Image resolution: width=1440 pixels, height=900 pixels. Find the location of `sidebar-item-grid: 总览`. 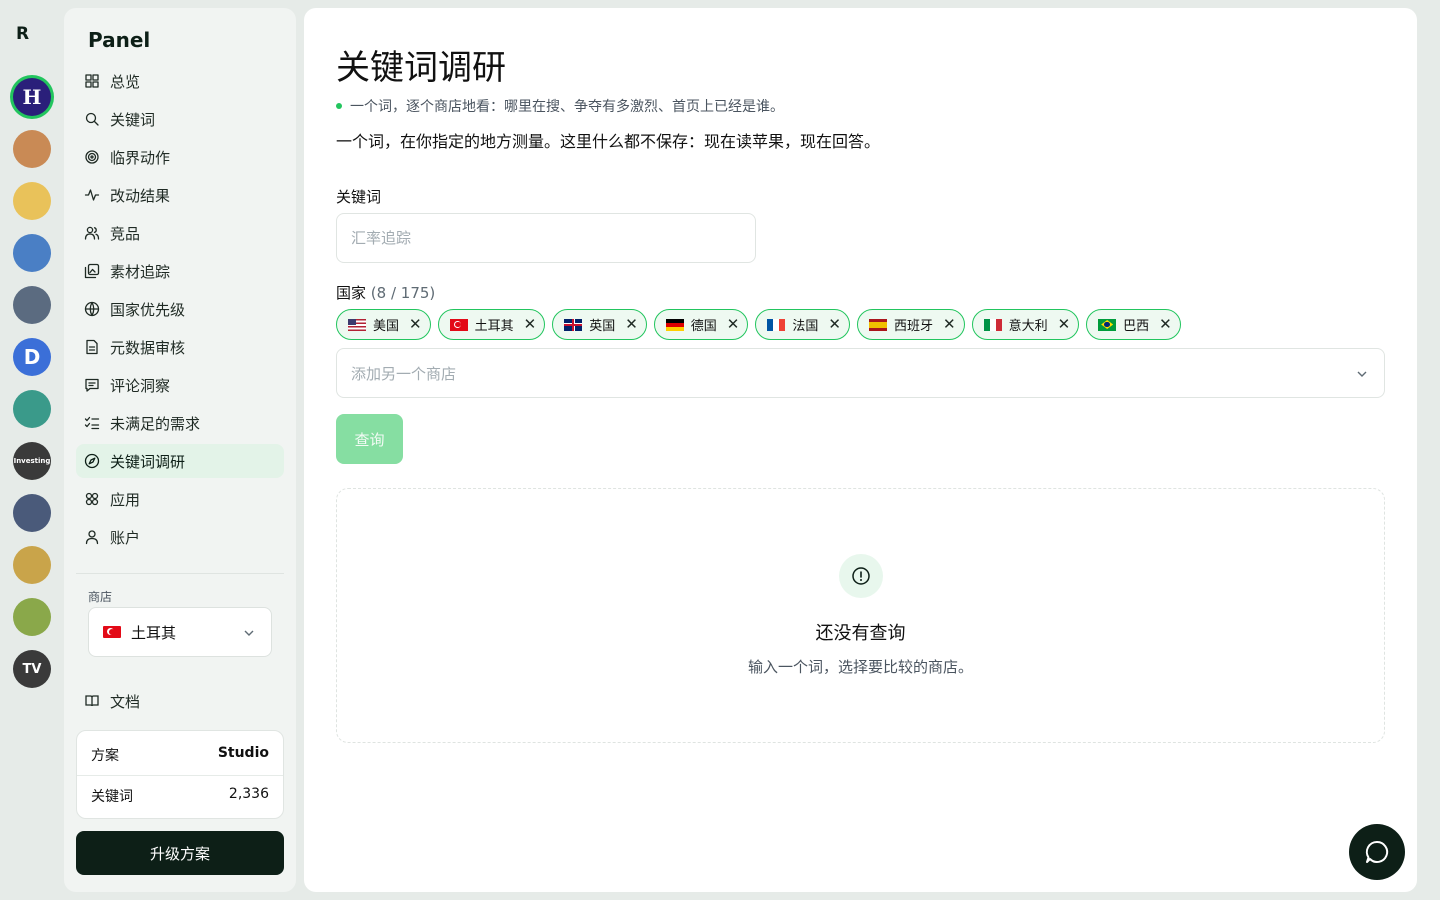

sidebar-item-grid: 总览 is located at coordinates (180, 81).